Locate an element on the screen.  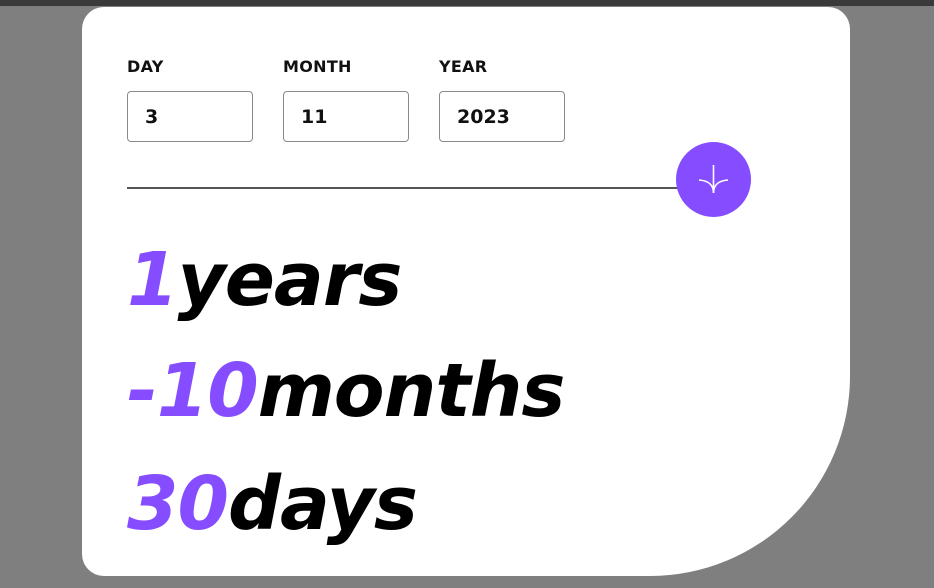
divider is located at coordinates (407, 188).